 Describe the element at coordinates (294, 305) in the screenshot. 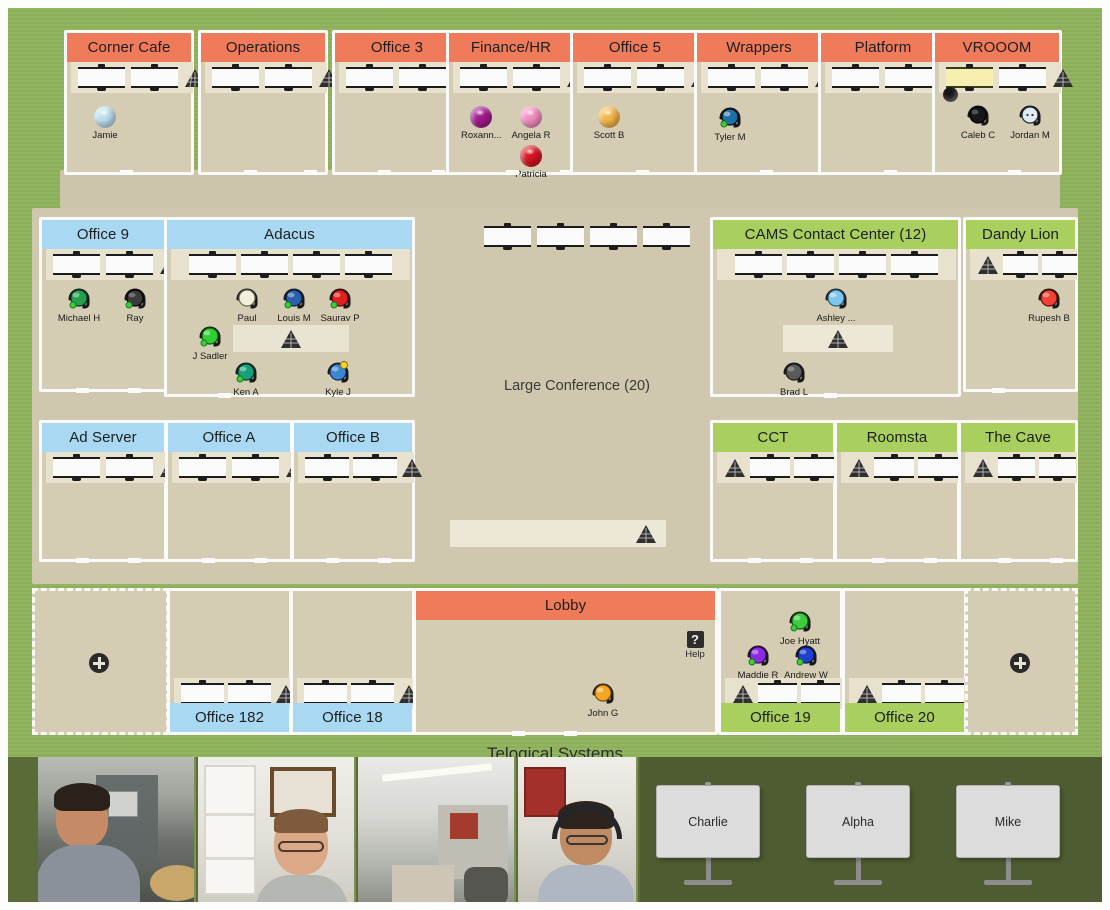

I see `avatar: Louis M` at that location.